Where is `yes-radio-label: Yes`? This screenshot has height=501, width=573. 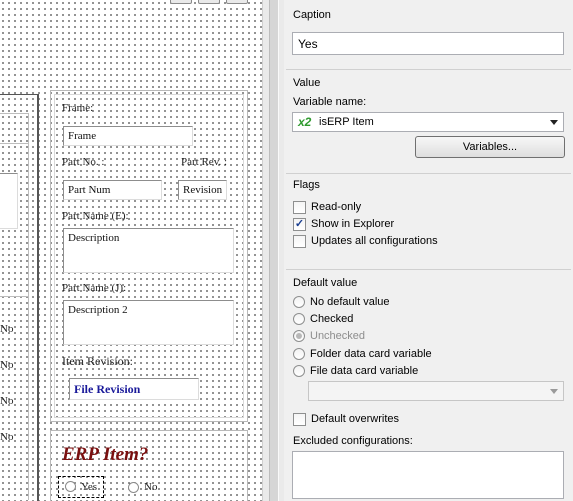 yes-radio-label: Yes is located at coordinates (89, 487).